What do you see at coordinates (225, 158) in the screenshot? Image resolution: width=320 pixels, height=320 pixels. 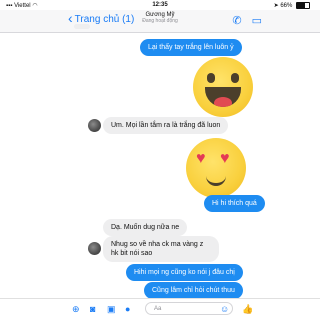 I see `emoji-heart: ♥` at bounding box center [225, 158].